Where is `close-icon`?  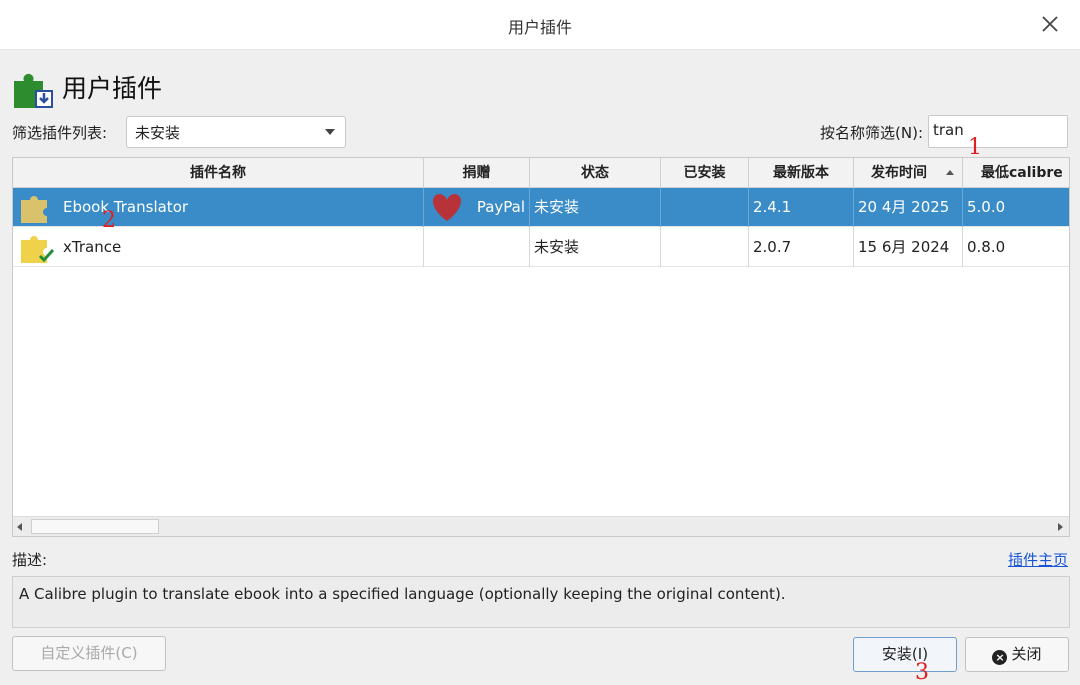
close-icon is located at coordinates (1050, 24).